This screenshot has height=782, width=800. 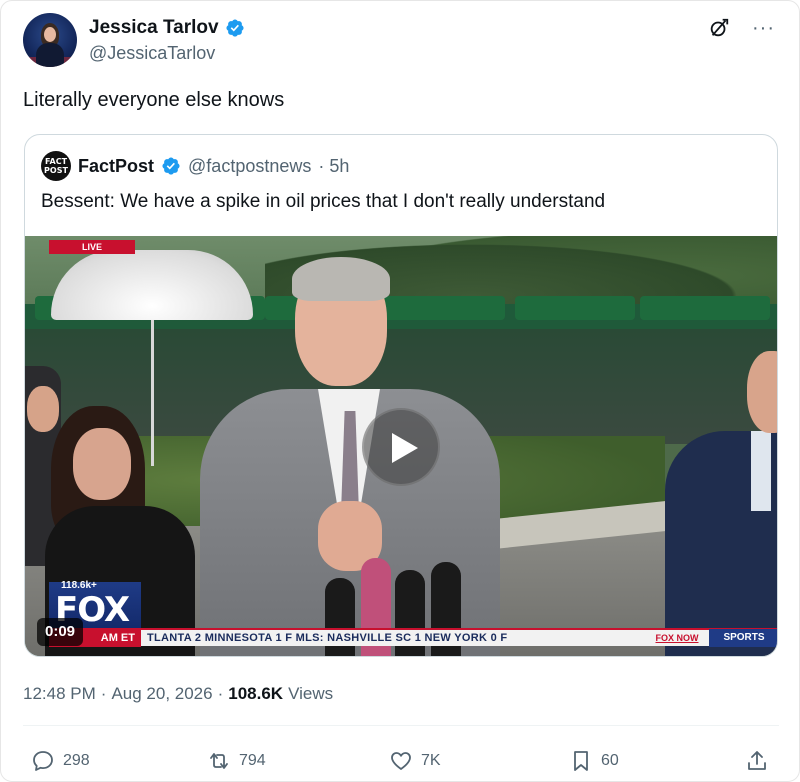 I want to click on tweet-header: Jessica Tarlov @JessicaTarlov ···, so click(x=401, y=40).